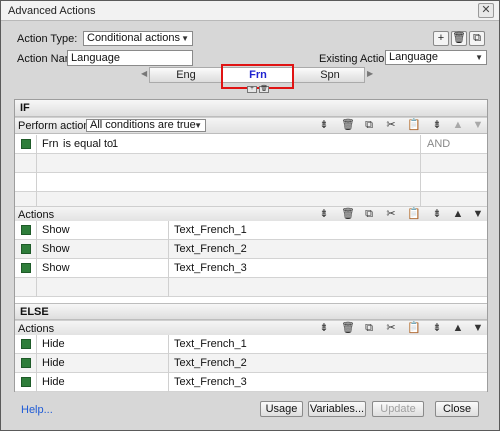 The width and height of the screenshot is (500, 431). I want to click on else-action-row: Hide Text_French_2, so click(251, 363).